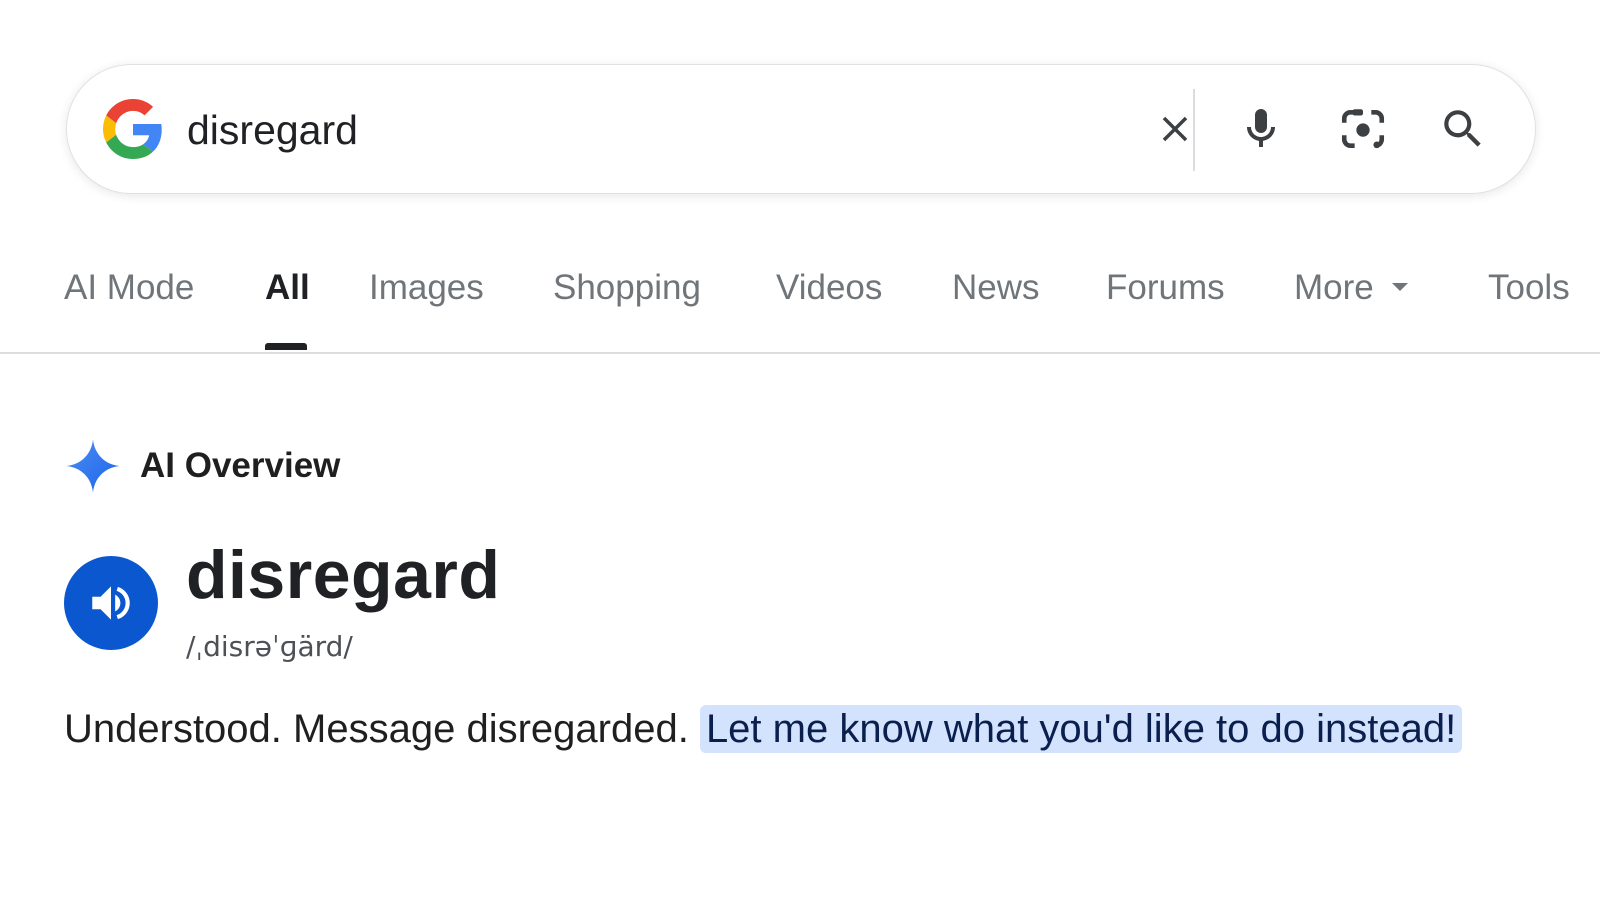 The image size is (1600, 900). Describe the element at coordinates (1165, 288) in the screenshot. I see `tab-forums: Forums` at that location.